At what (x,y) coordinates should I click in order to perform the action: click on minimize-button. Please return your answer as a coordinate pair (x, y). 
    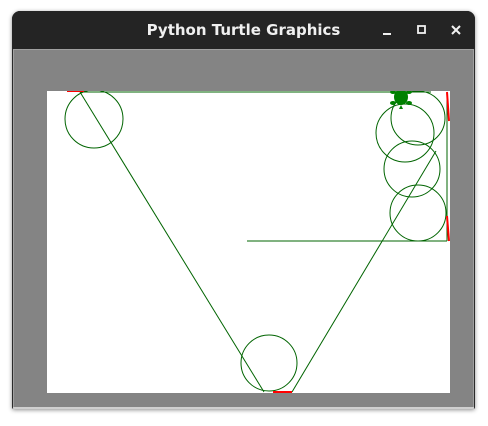
    Looking at the image, I should click on (388, 30).